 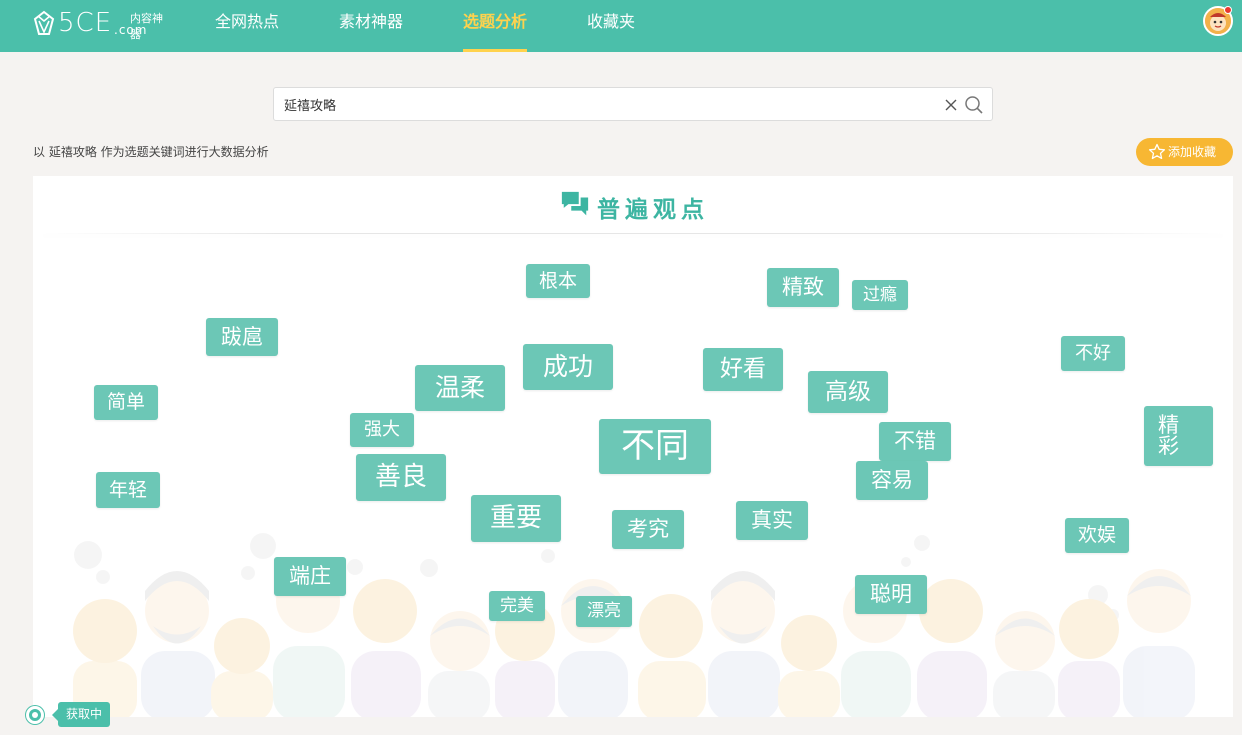 What do you see at coordinates (460, 388) in the screenshot?
I see `opinion-tag: 温柔` at bounding box center [460, 388].